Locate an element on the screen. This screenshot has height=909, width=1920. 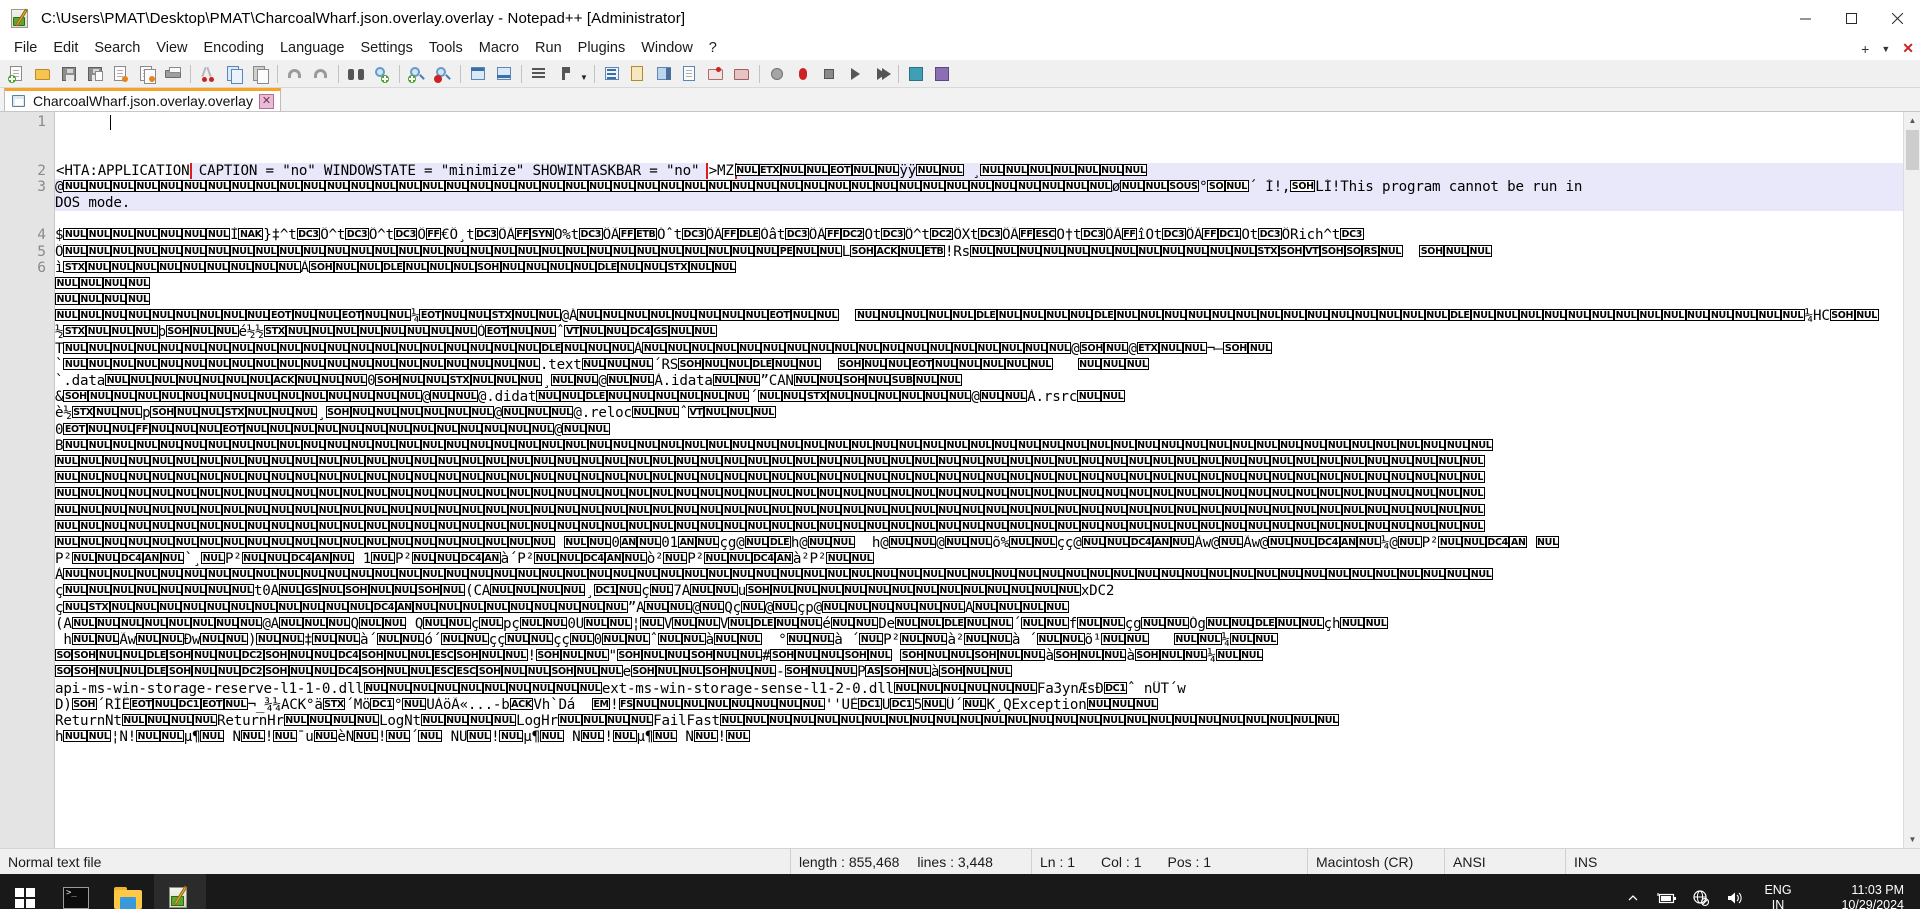
undo-icon is located at coordinates (295, 74).